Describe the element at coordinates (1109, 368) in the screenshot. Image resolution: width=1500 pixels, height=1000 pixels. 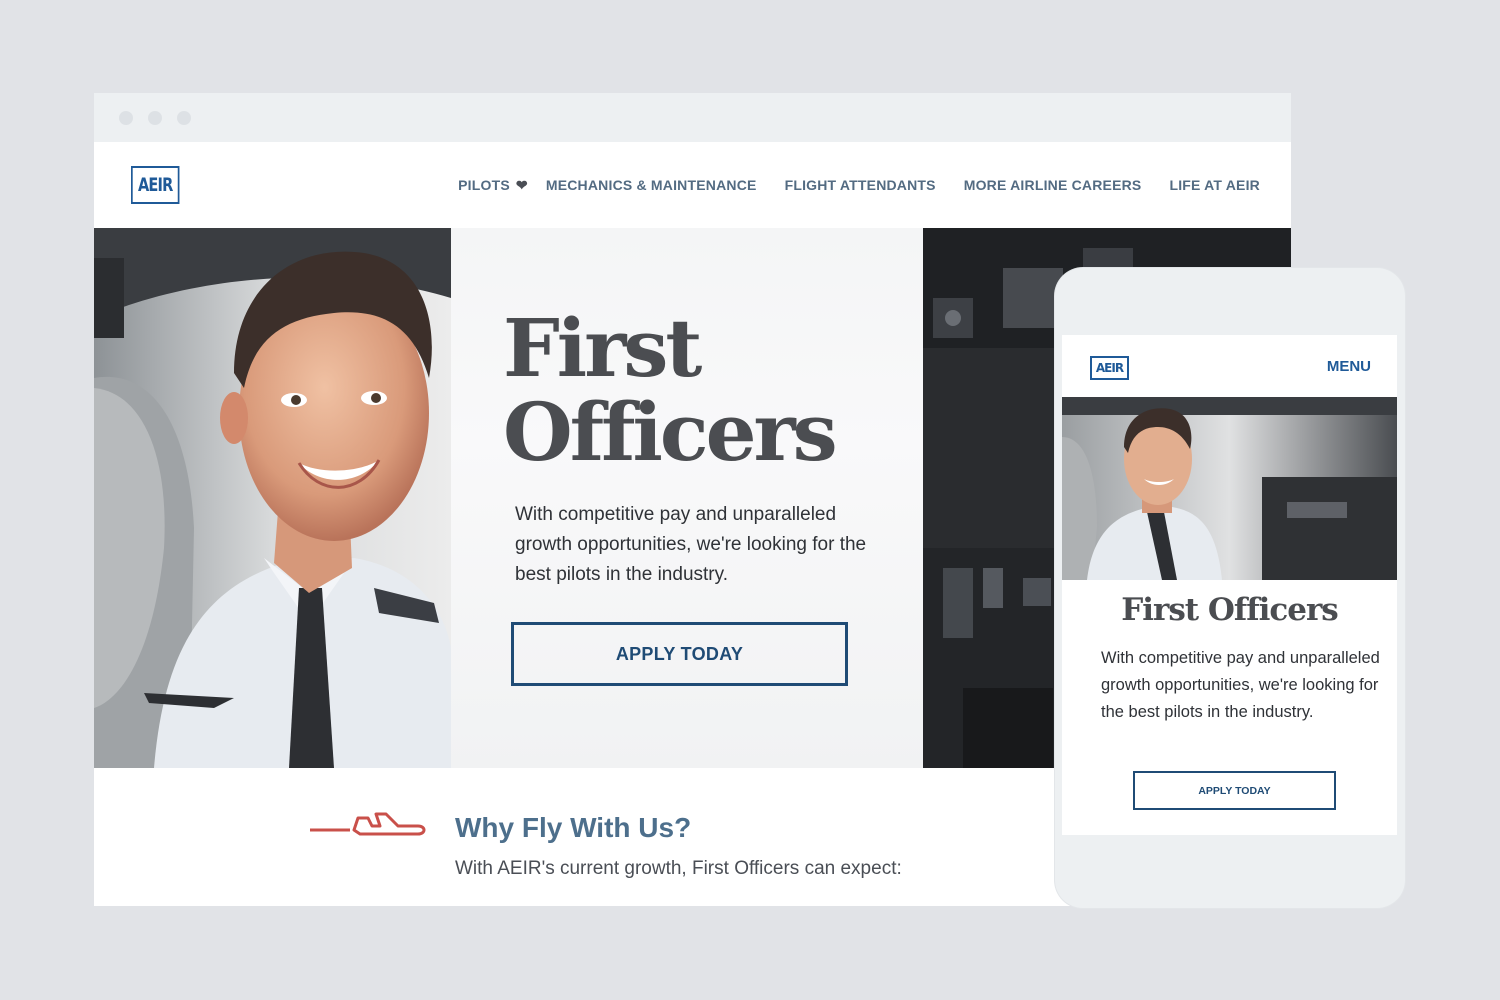
I see `mobile-aeir-logo: AEIR` at that location.